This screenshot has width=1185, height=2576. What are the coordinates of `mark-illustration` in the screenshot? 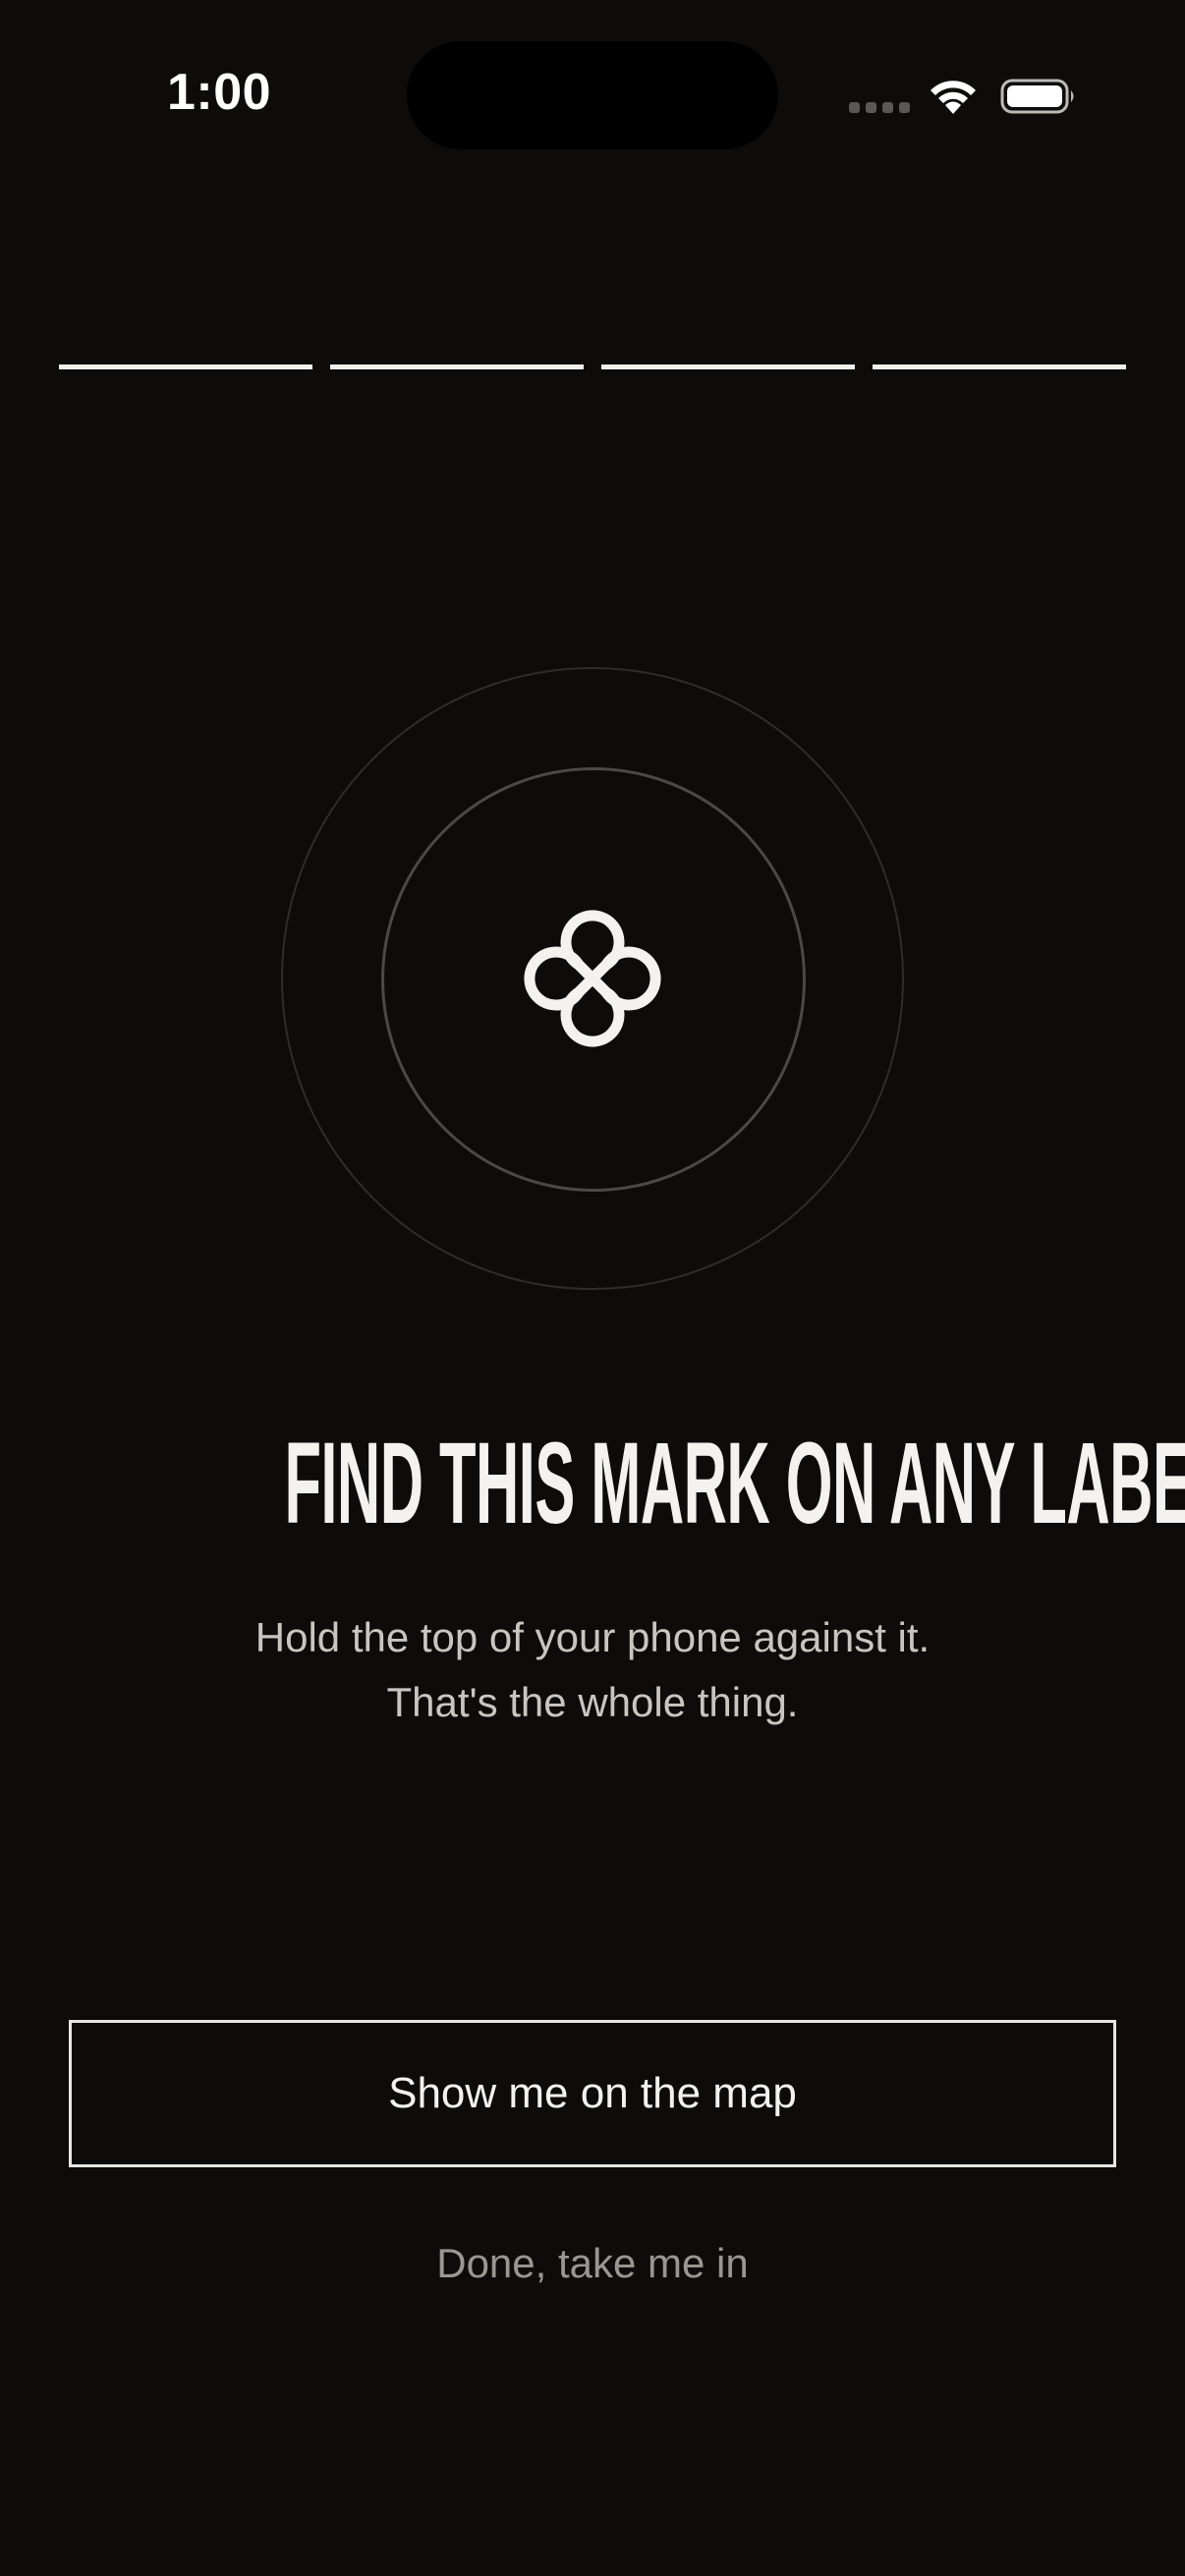 It's located at (592, 978).